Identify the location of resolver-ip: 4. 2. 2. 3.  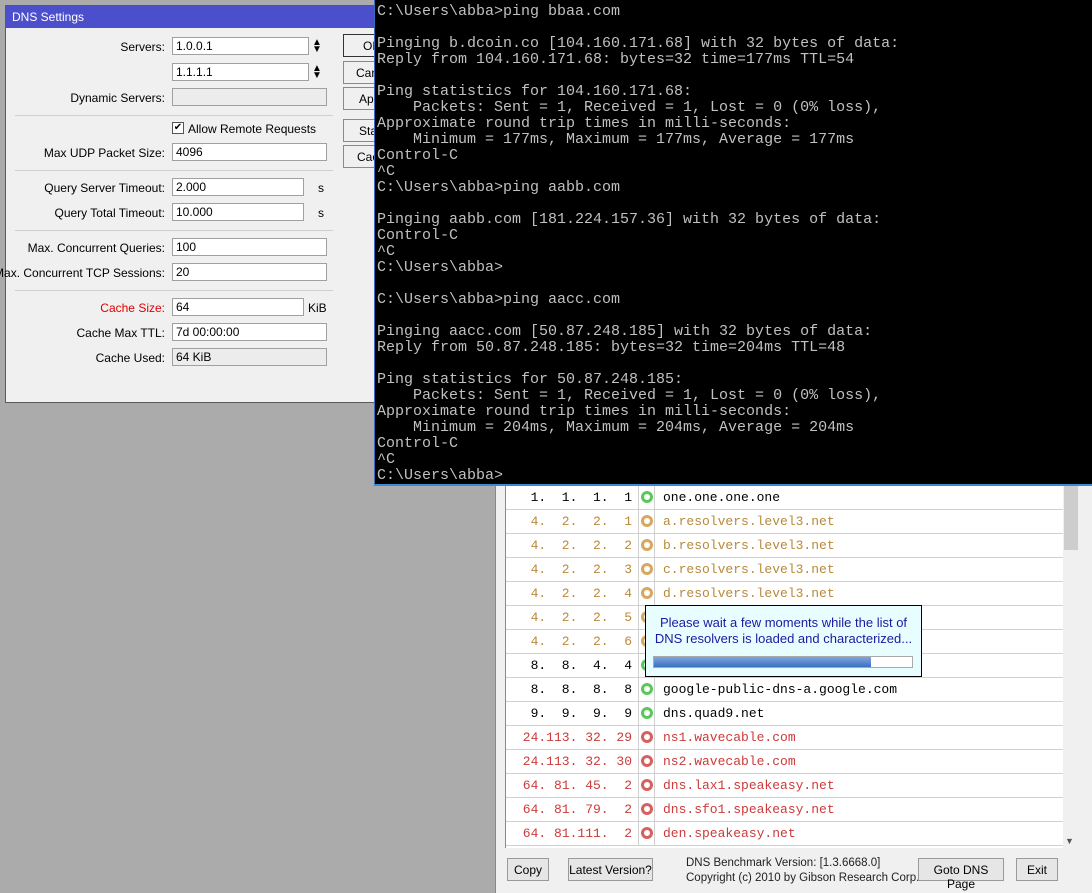
(577, 569).